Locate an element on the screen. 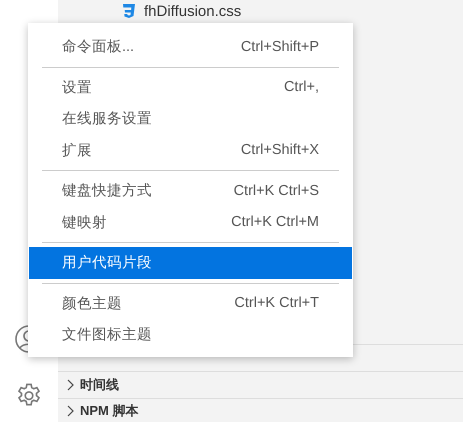  menu-item-label: 键盘快捷方式 is located at coordinates (107, 191).